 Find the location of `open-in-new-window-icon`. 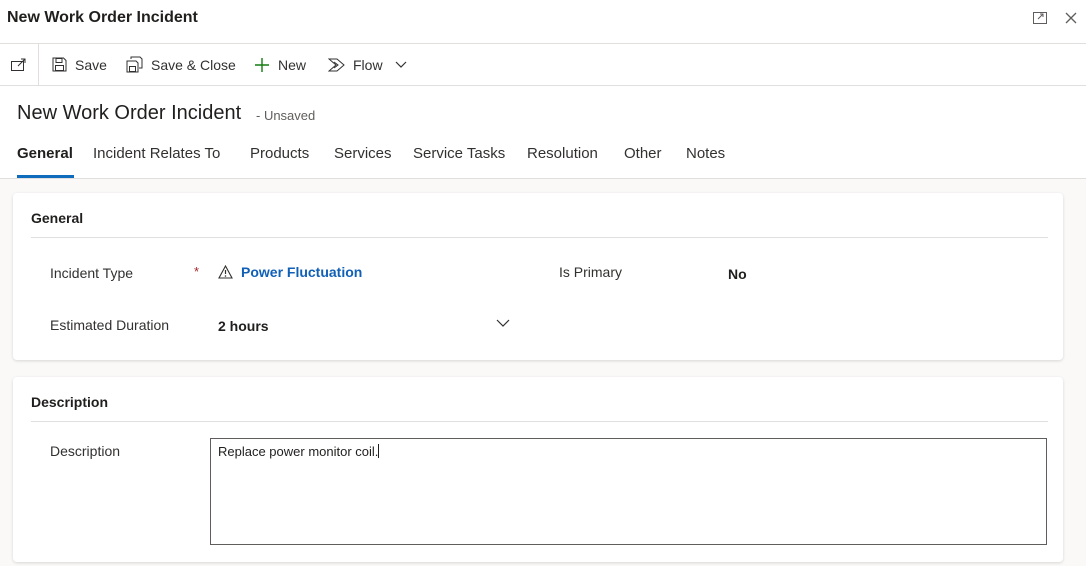

open-in-new-window-icon is located at coordinates (18, 64).